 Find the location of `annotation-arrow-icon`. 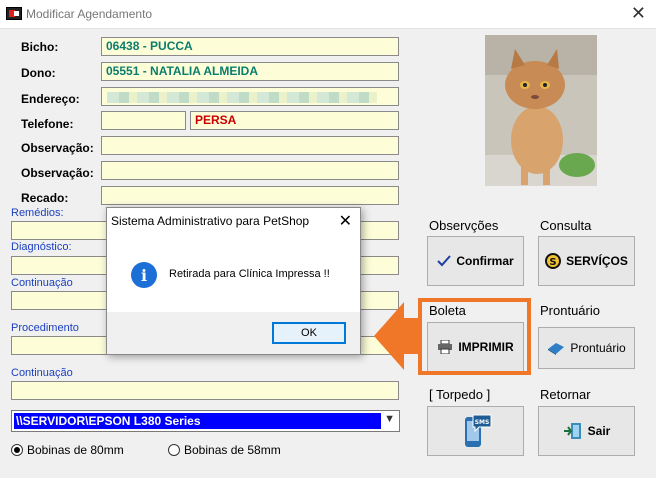

annotation-arrow-icon is located at coordinates (397, 336).